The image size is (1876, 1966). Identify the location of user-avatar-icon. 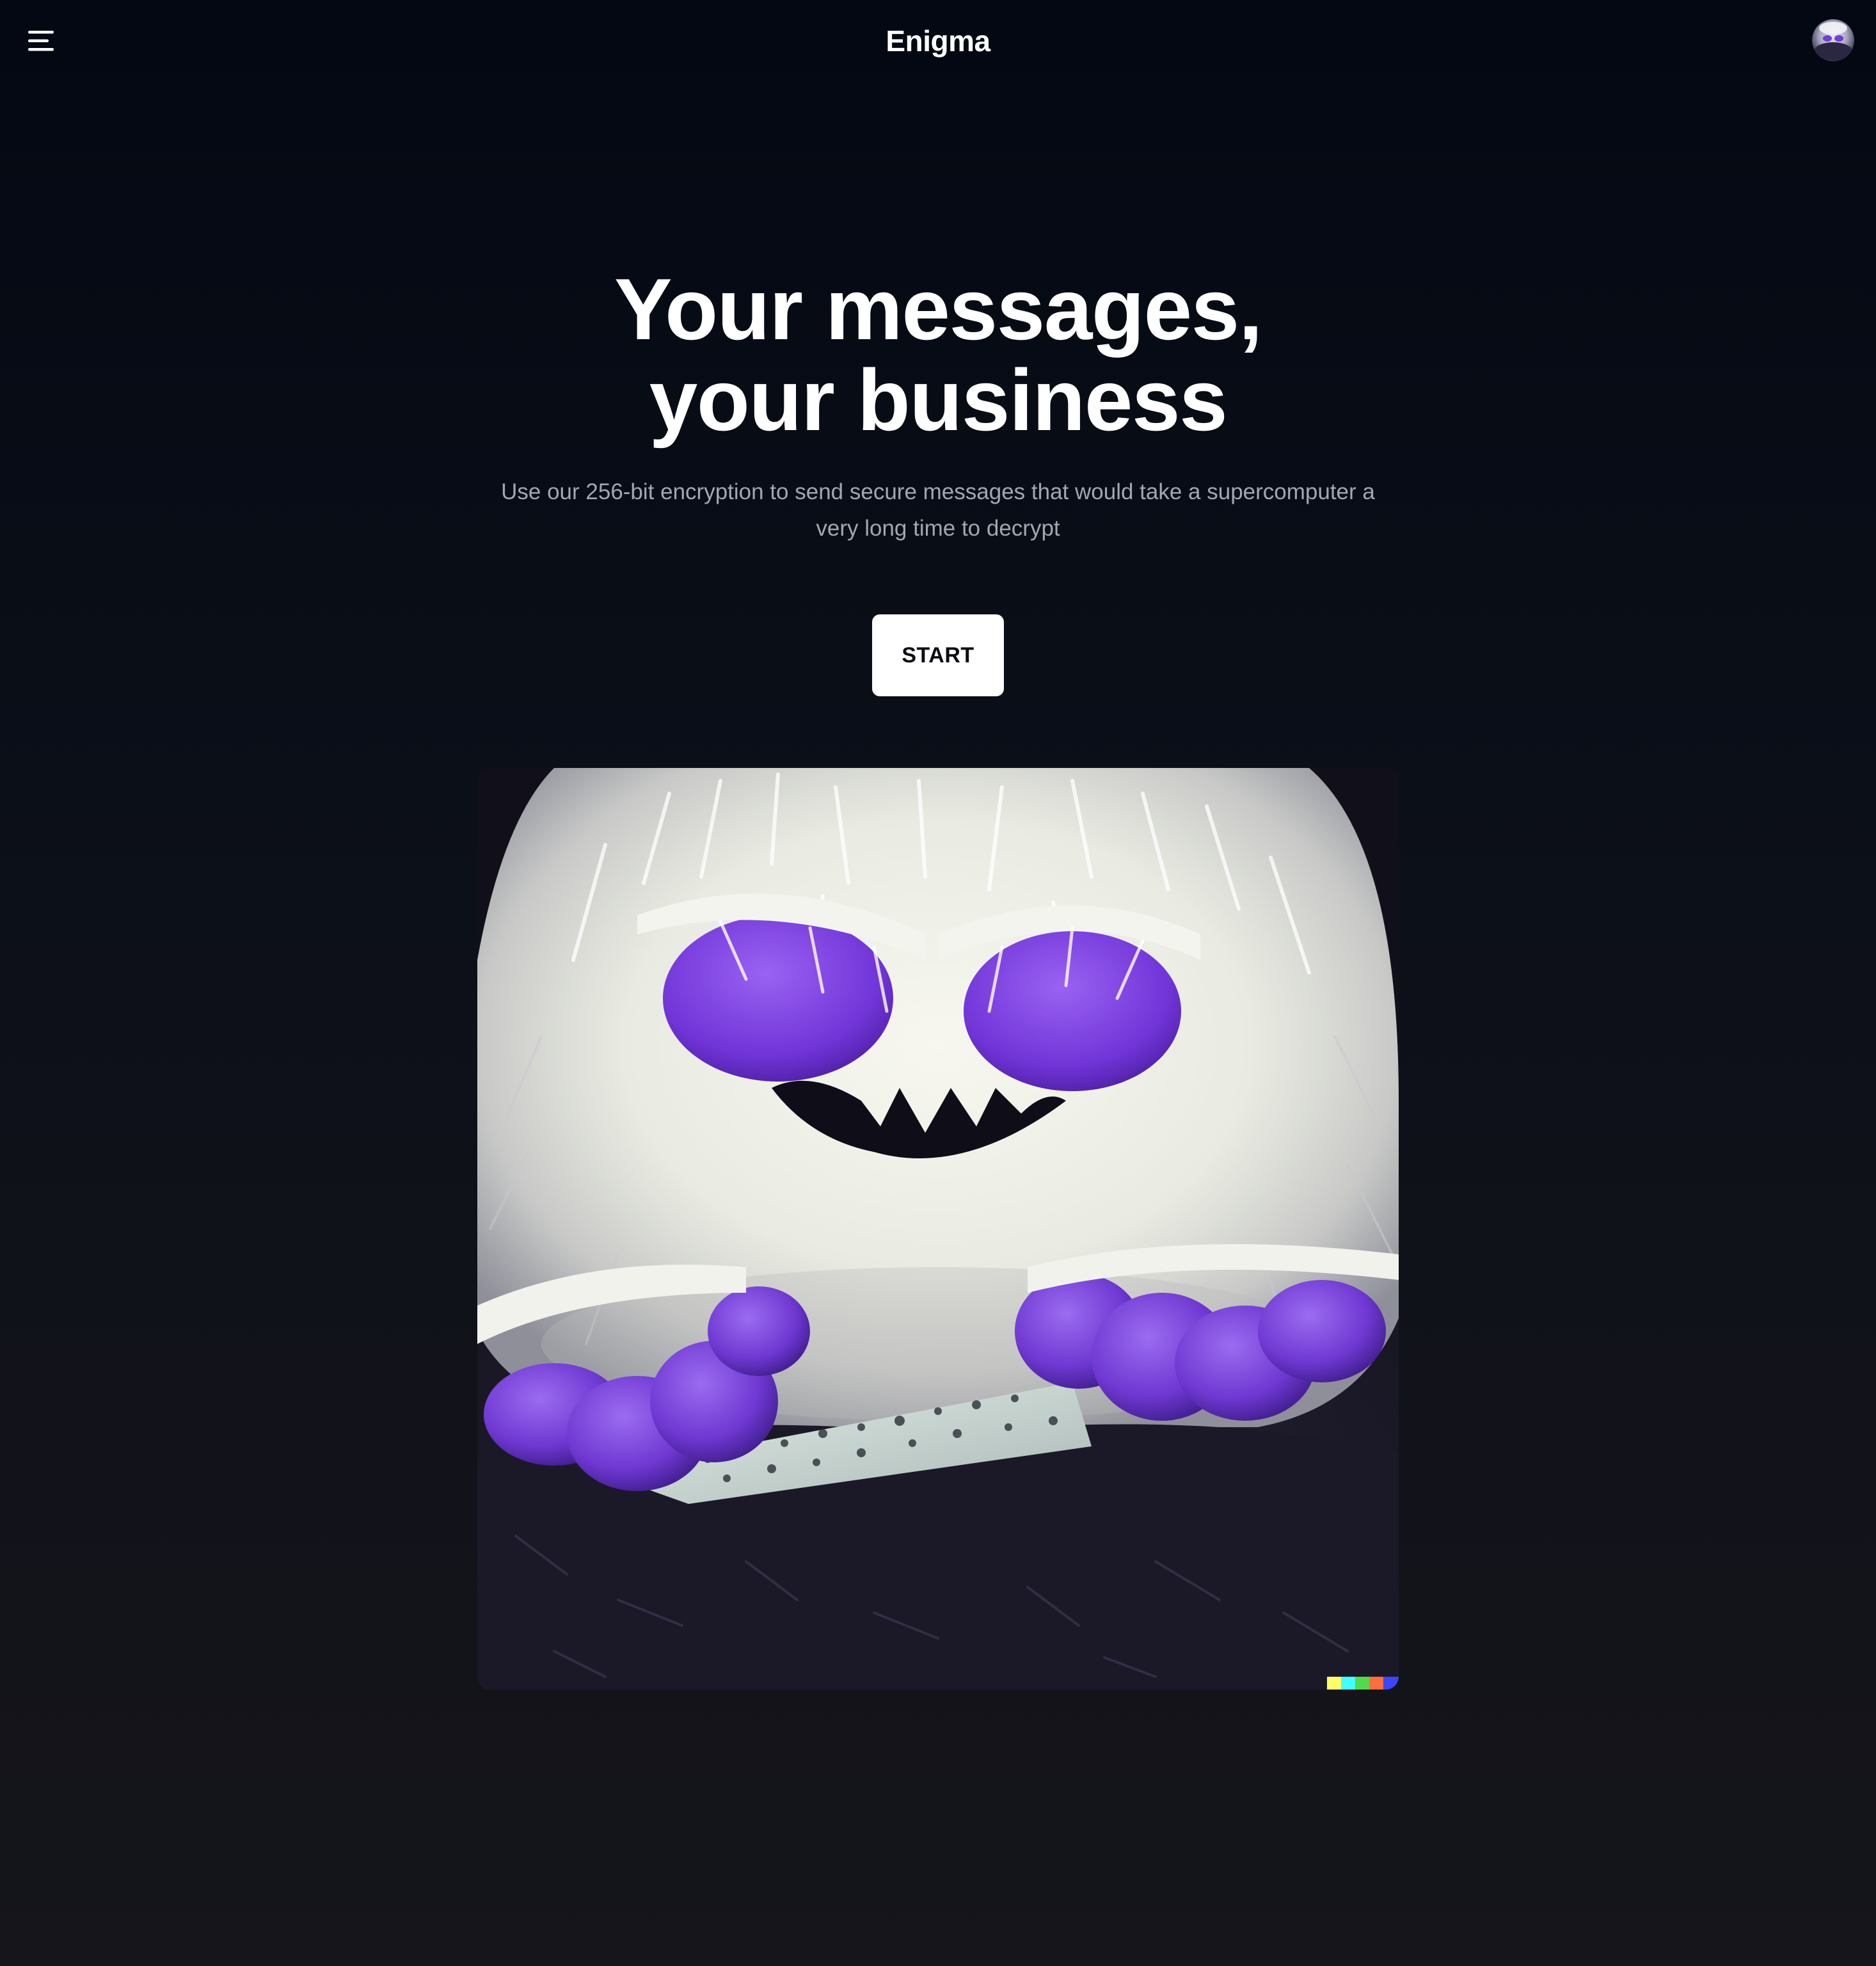
(1833, 40).